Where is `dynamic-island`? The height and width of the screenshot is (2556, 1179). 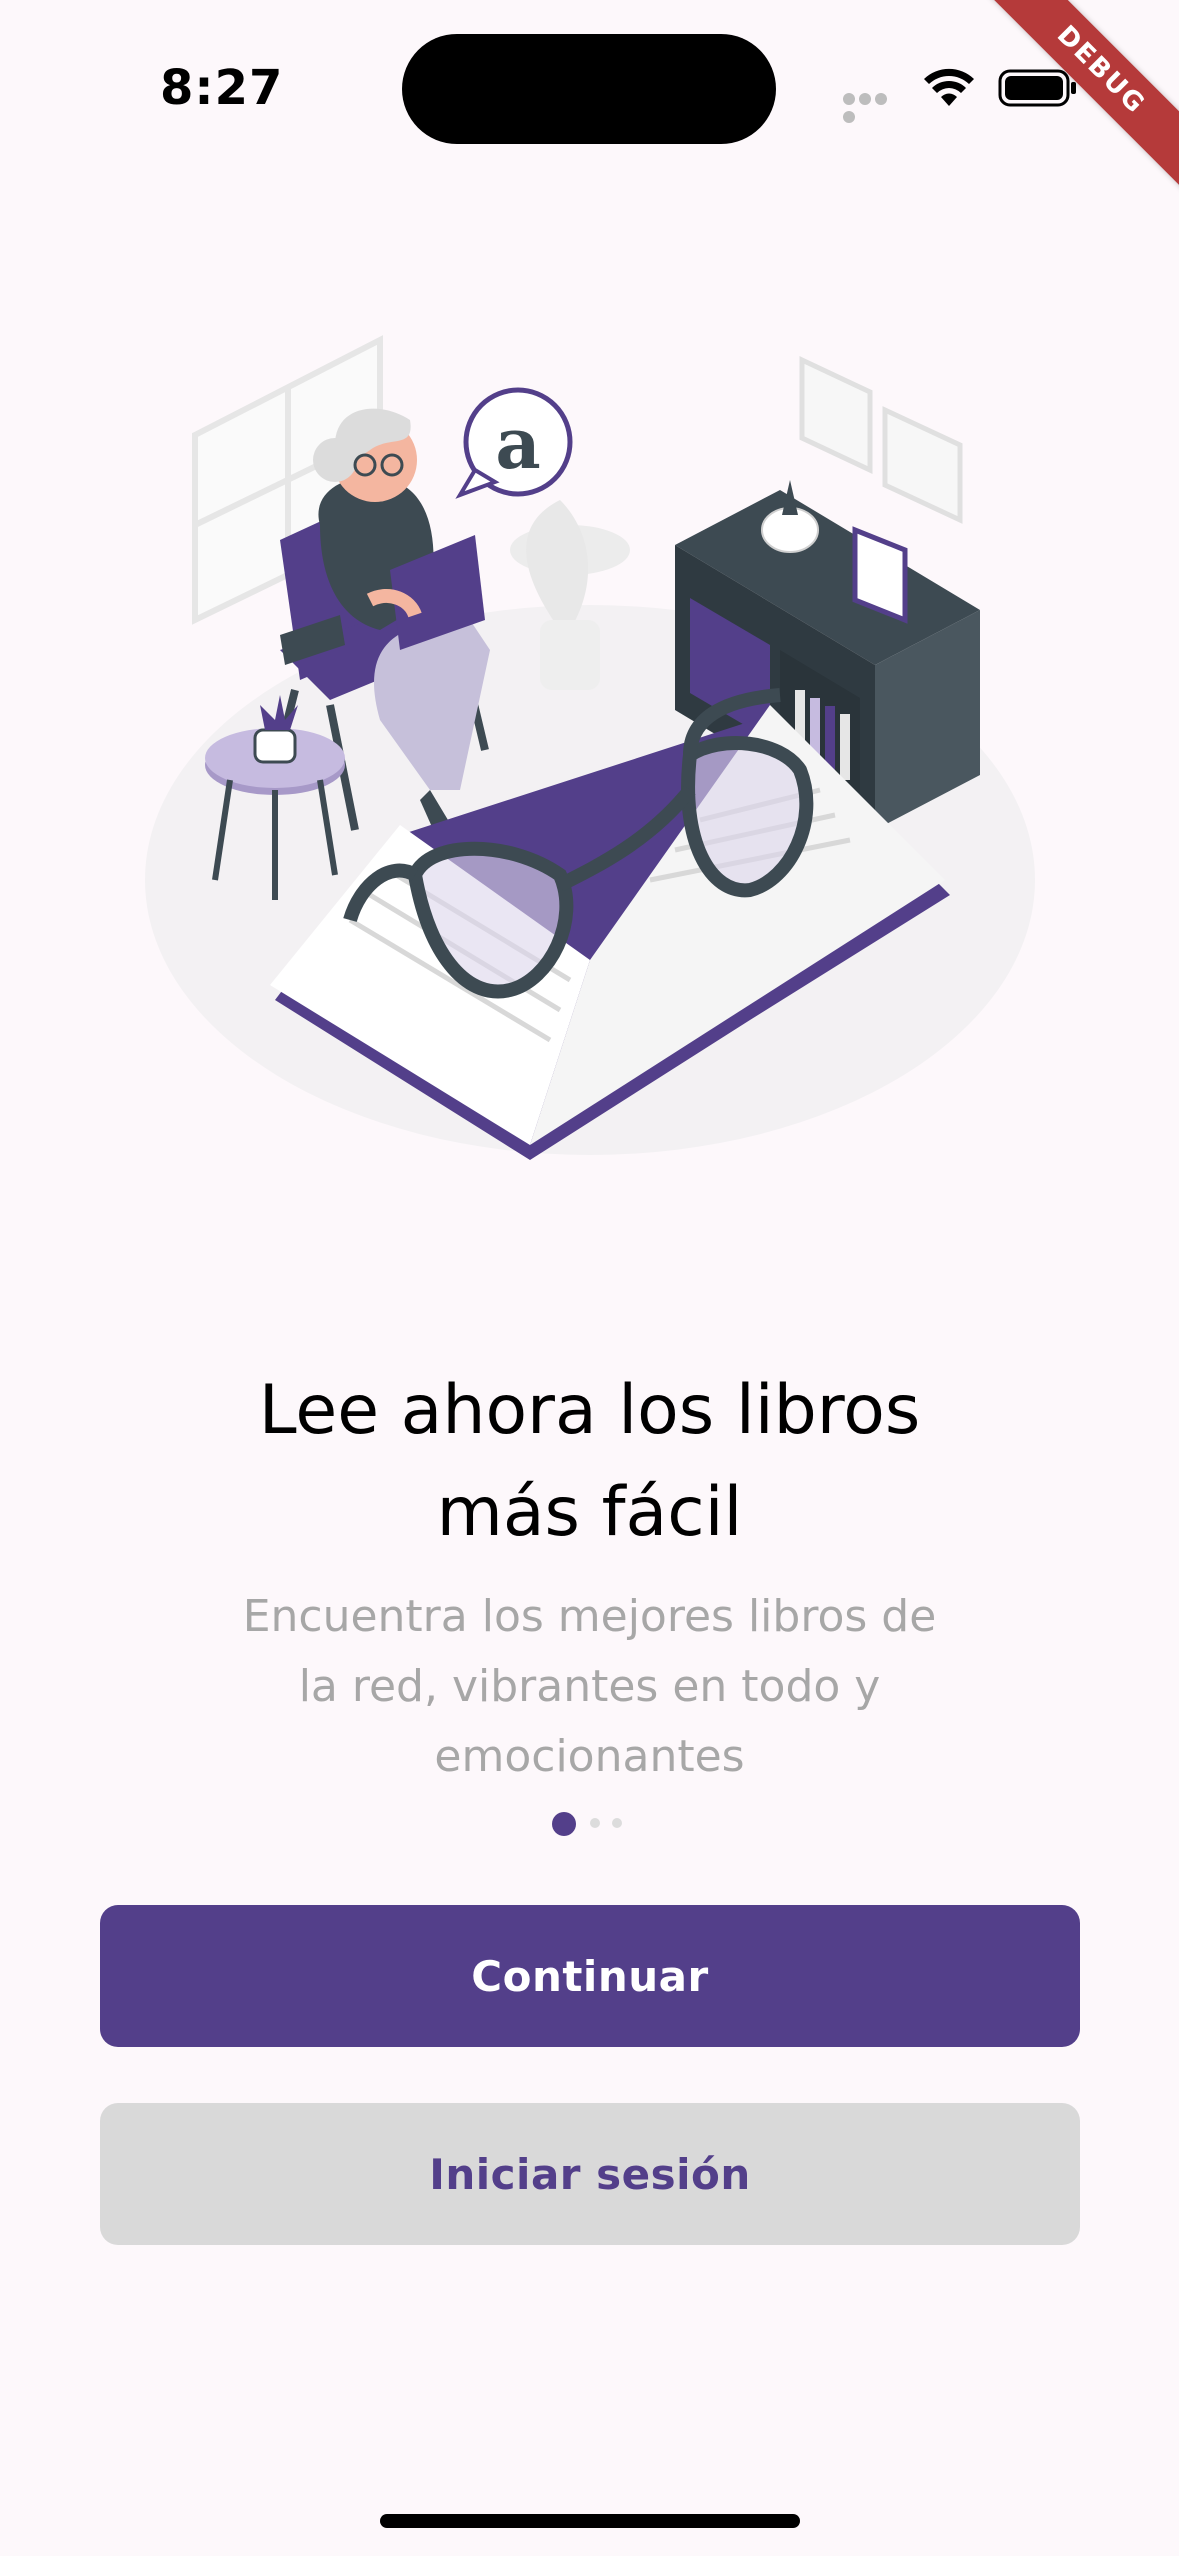
dynamic-island is located at coordinates (589, 89).